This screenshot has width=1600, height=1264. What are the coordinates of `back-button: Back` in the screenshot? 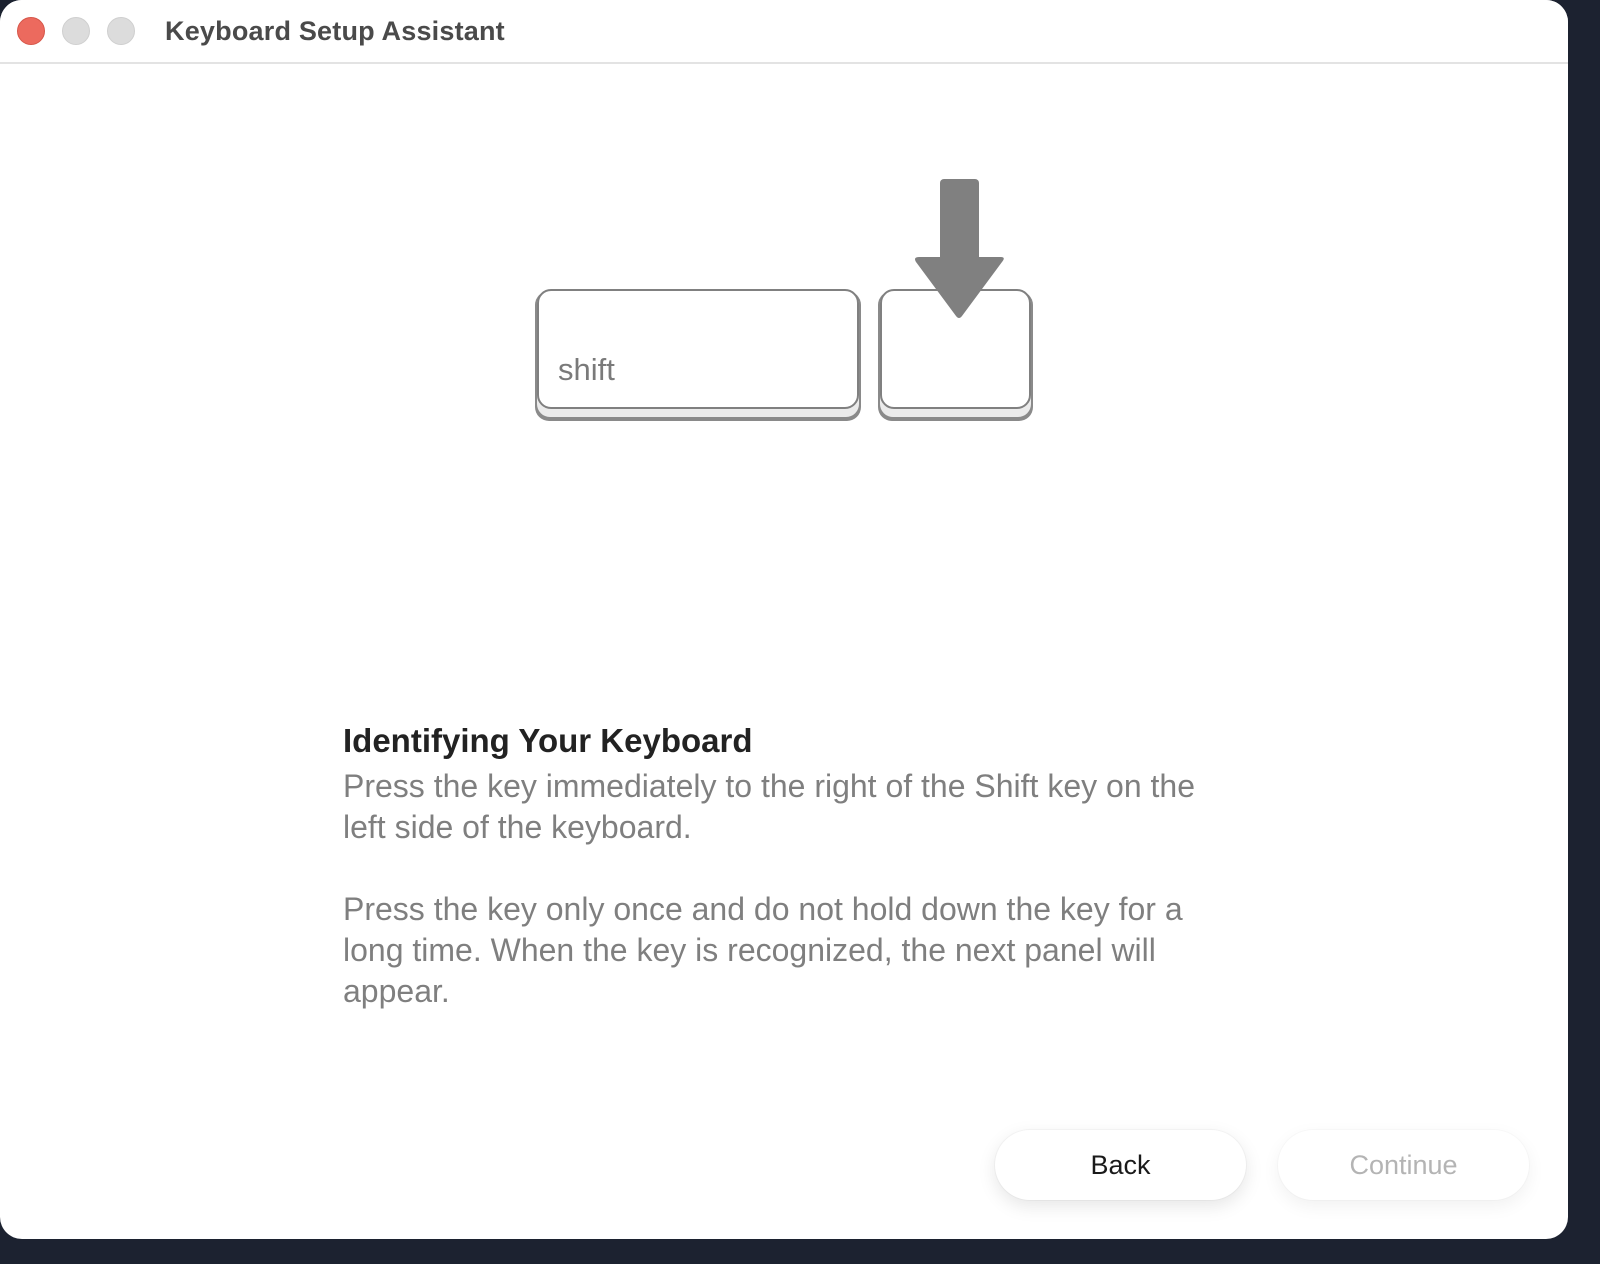 It's located at (1120, 1165).